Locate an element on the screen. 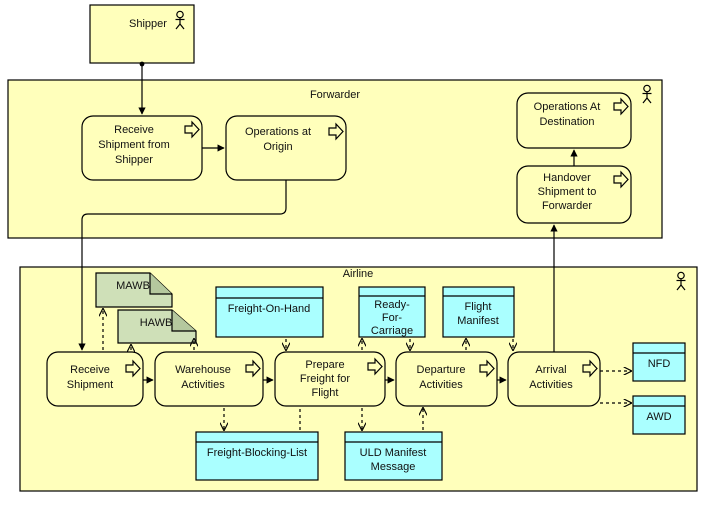  process-handover-shipment-to-forwarder: Handover Shipment to Forwarder is located at coordinates (574, 194).